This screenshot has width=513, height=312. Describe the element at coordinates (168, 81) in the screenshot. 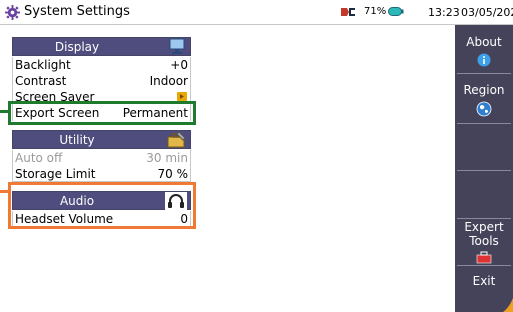

I see `value-contrast: Indoor` at that location.